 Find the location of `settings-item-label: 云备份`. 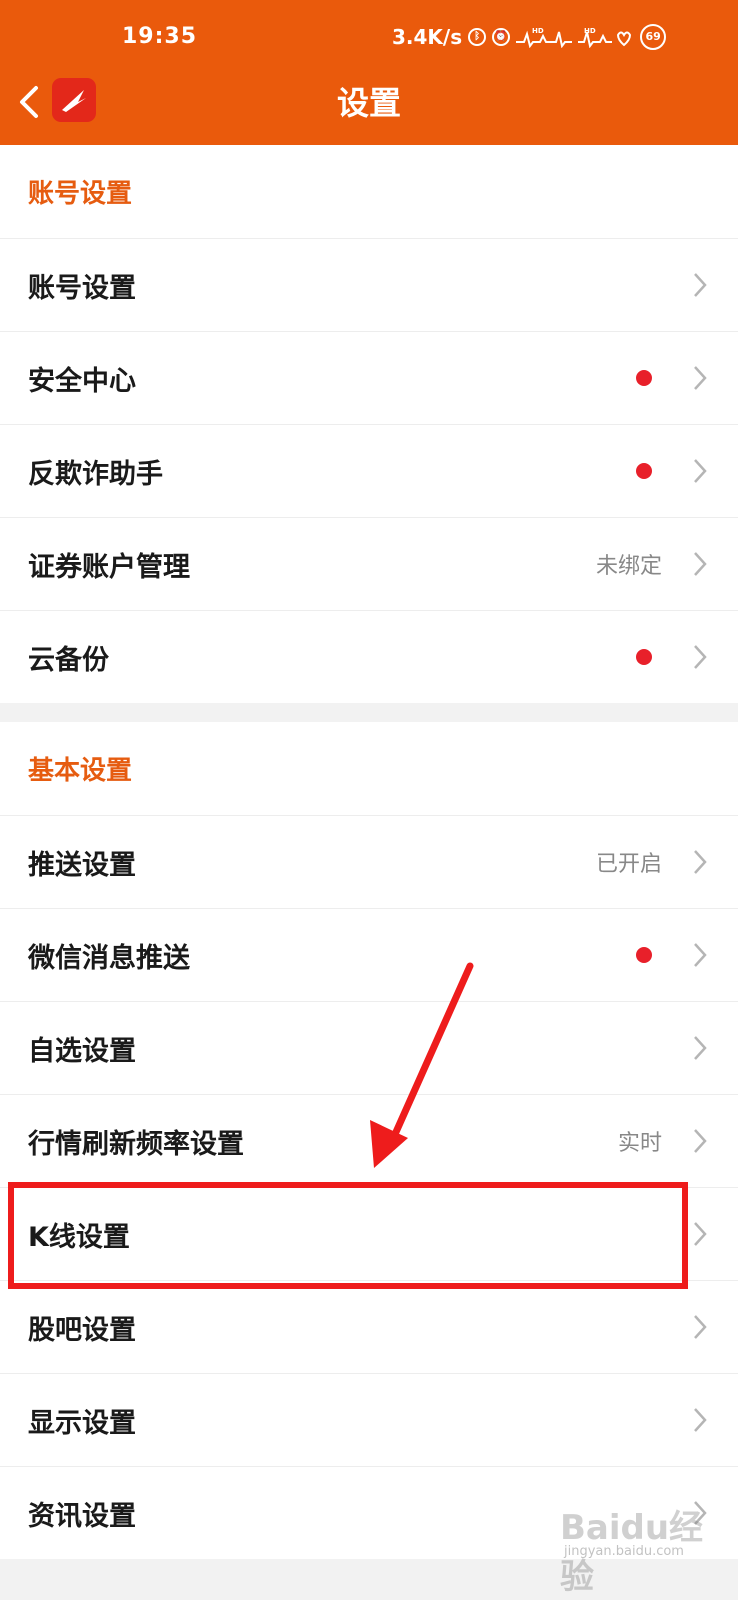

settings-item-label: 云备份 is located at coordinates (68, 660).